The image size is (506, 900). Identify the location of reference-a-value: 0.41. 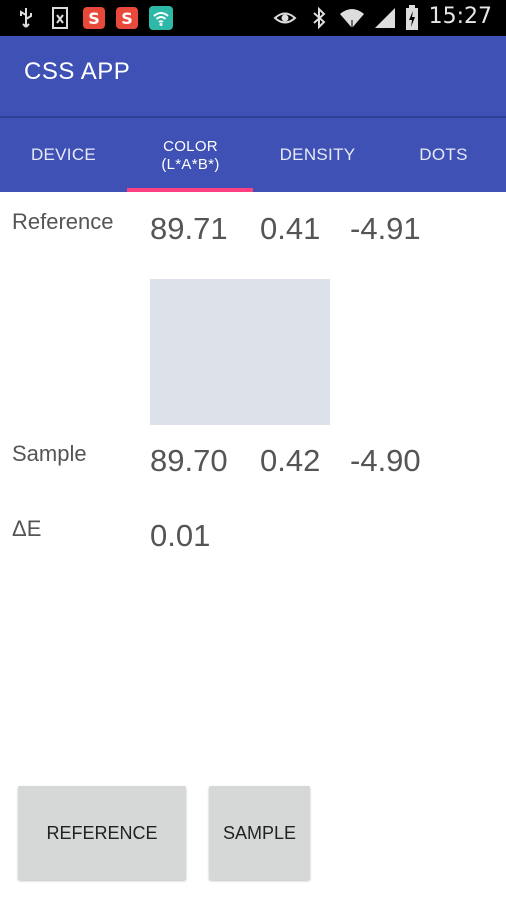
(290, 228).